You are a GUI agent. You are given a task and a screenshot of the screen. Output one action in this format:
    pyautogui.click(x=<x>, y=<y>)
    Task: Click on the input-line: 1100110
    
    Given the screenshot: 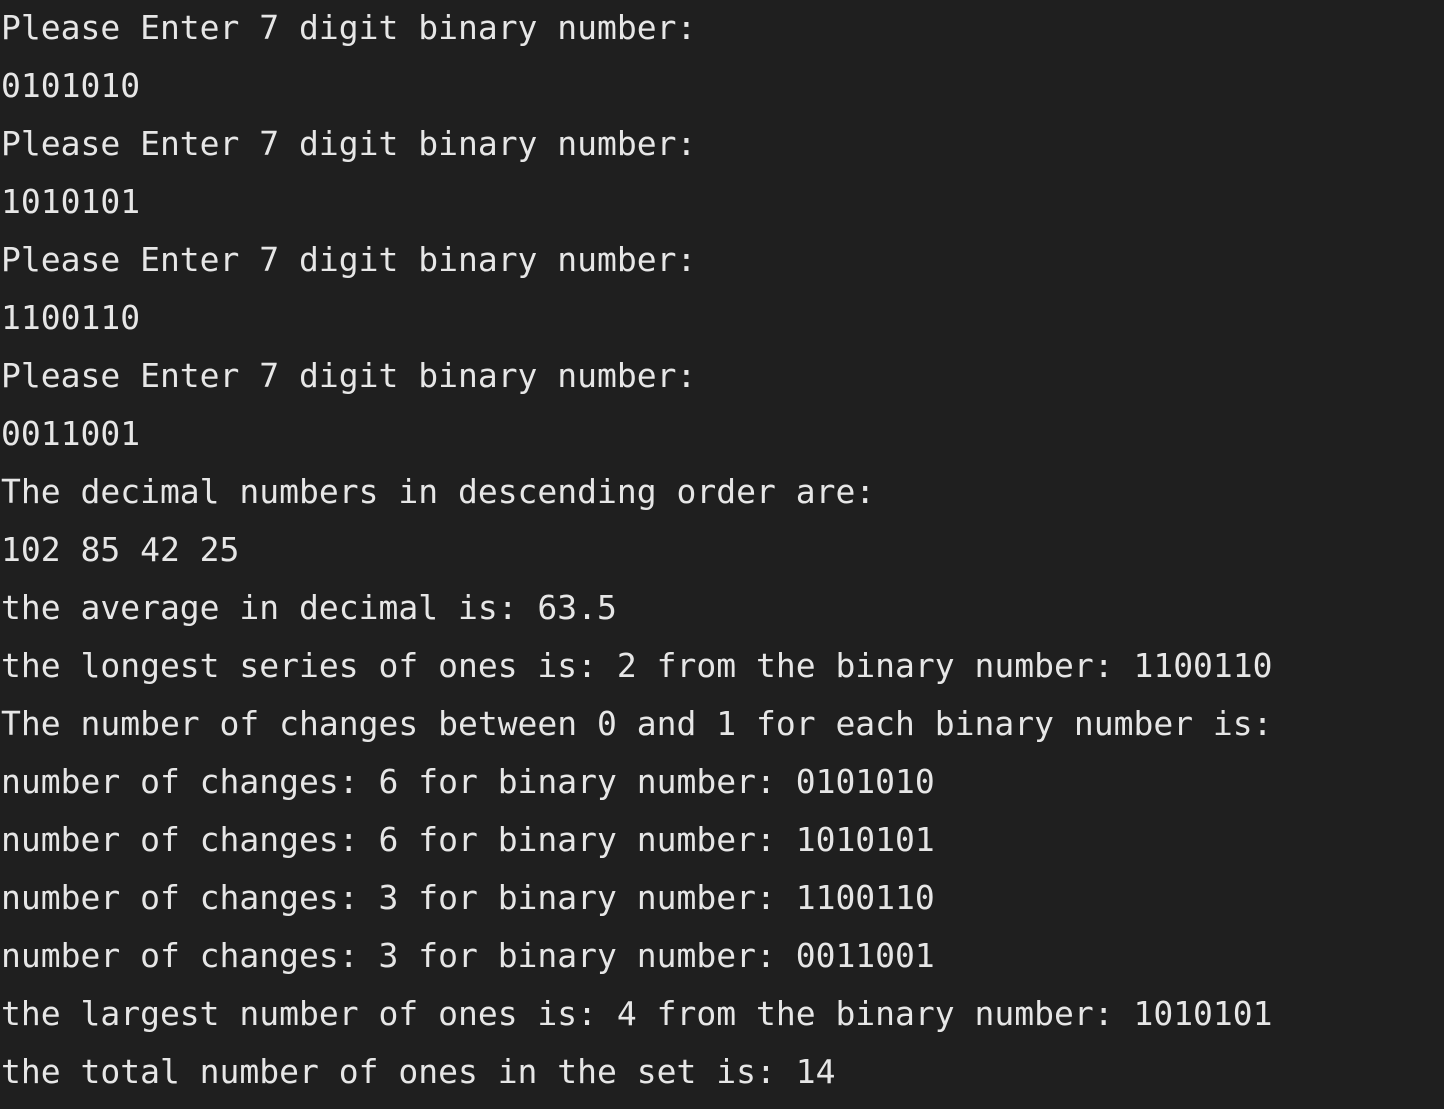 What is the action you would take?
    pyautogui.click(x=71, y=317)
    